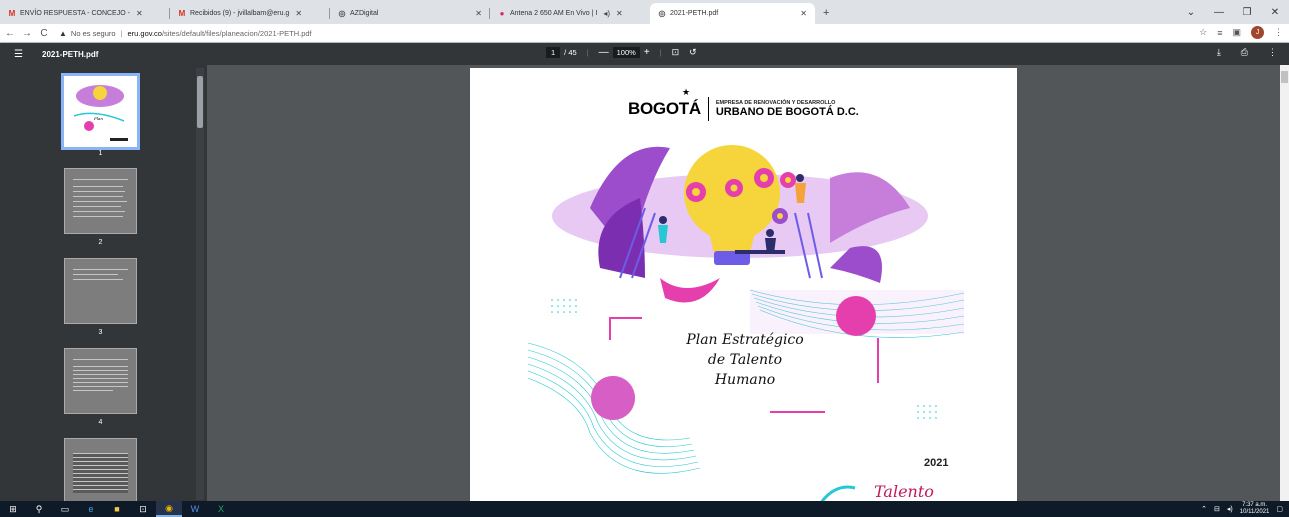  I want to click on excel-icon: X, so click(221, 509).